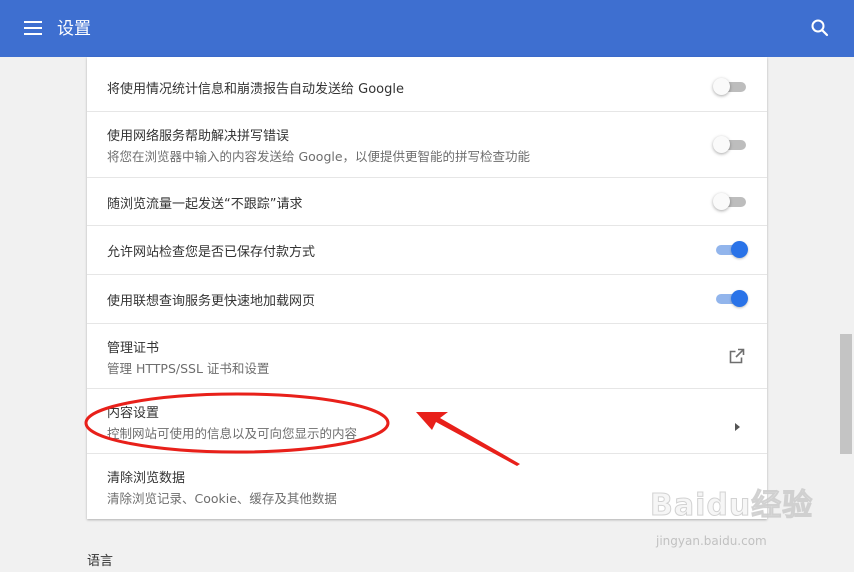 Image resolution: width=854 pixels, height=572 pixels. What do you see at coordinates (820, 28) in the screenshot?
I see `search-icon` at bounding box center [820, 28].